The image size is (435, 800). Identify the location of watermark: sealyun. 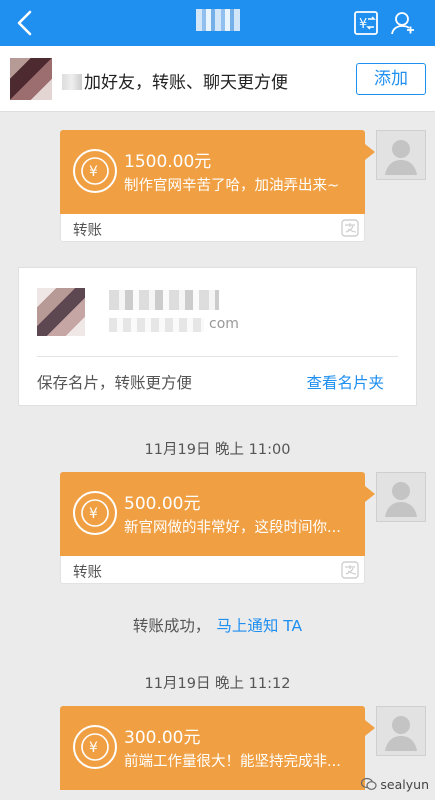
(395, 784).